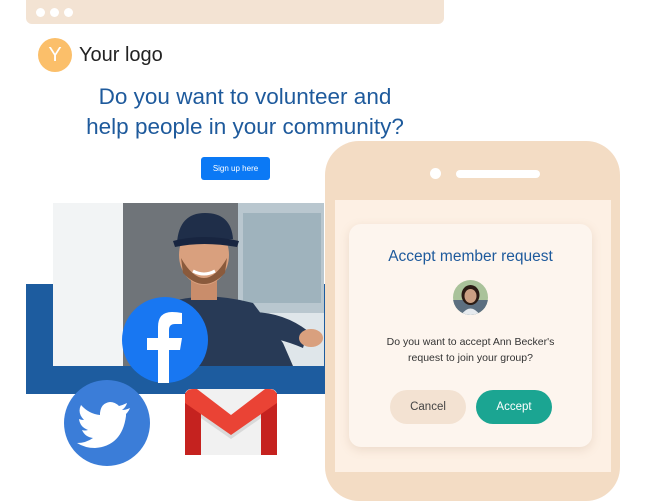  I want to click on dialog-message-line-1: Do you want to accept Ann Becker's, so click(470, 342).